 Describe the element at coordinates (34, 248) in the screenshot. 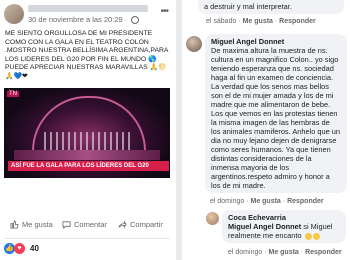

I see `reaction-count: 40` at that location.